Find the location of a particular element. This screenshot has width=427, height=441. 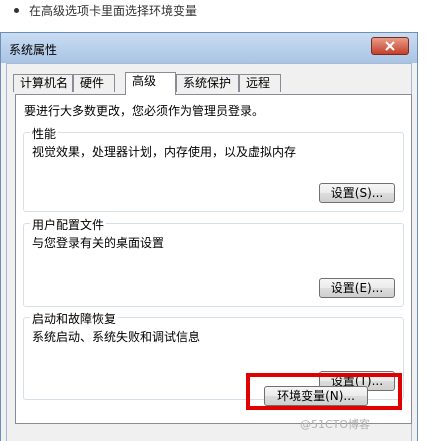

user-profiles-title: 用户配置文件 is located at coordinates (68, 224).